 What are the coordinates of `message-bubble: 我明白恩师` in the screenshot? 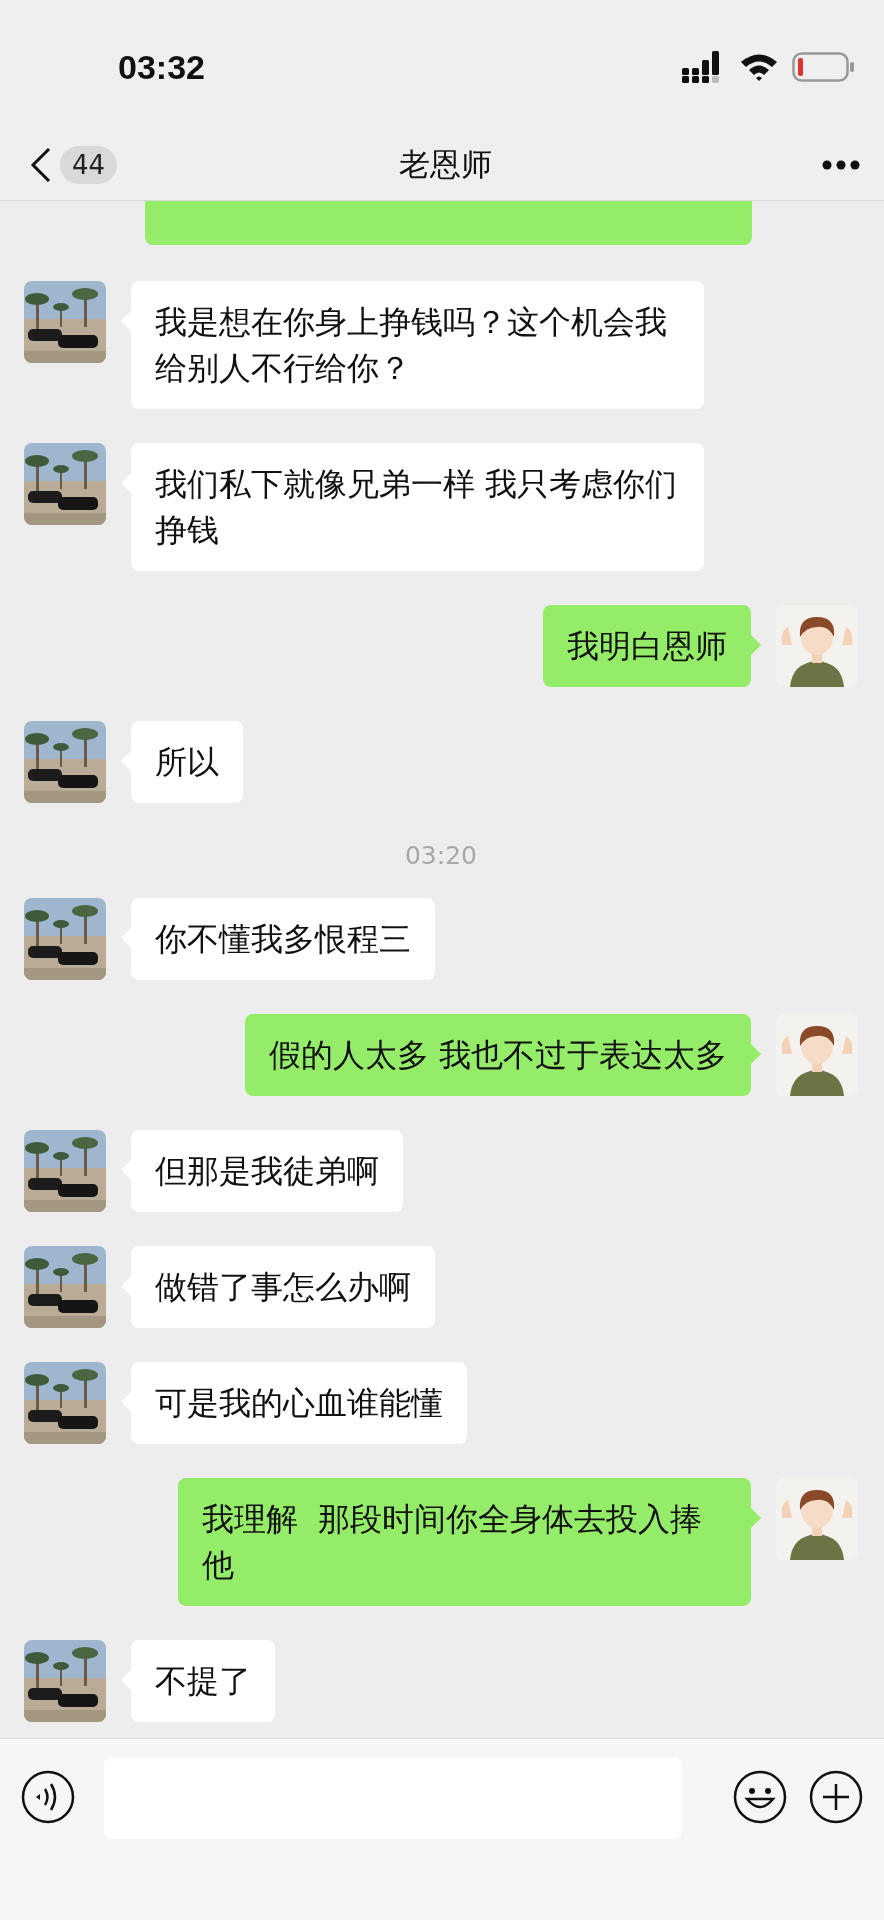 It's located at (647, 646).